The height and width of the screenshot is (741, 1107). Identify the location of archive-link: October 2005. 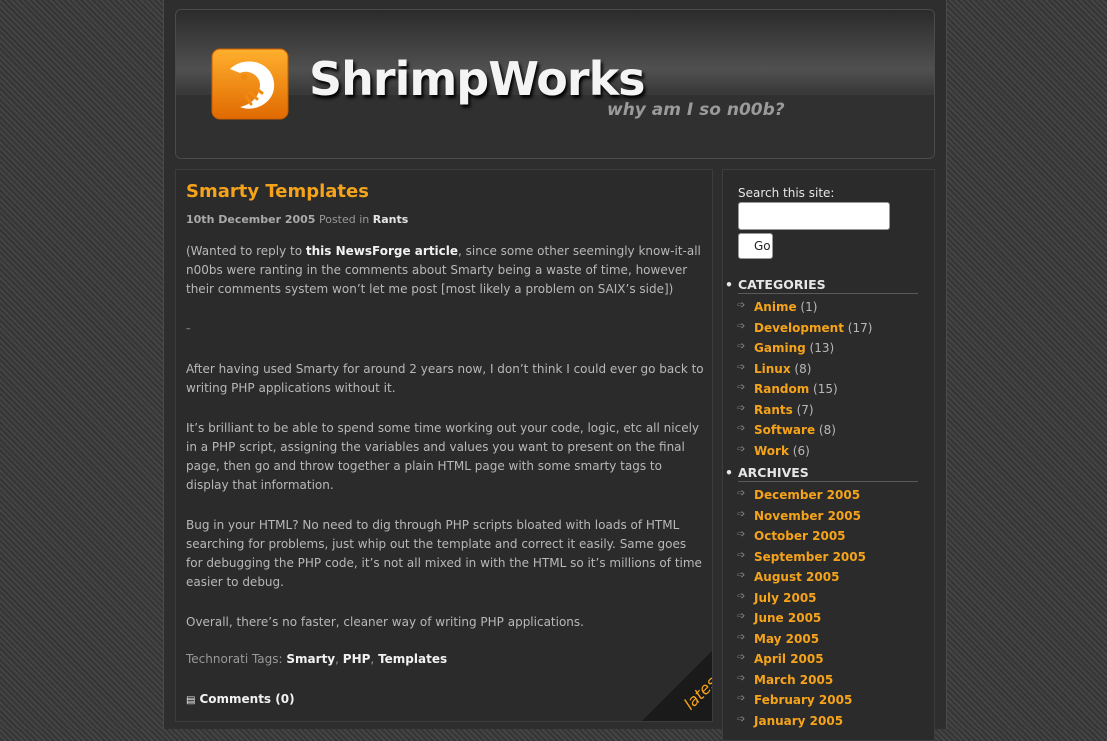
(800, 536).